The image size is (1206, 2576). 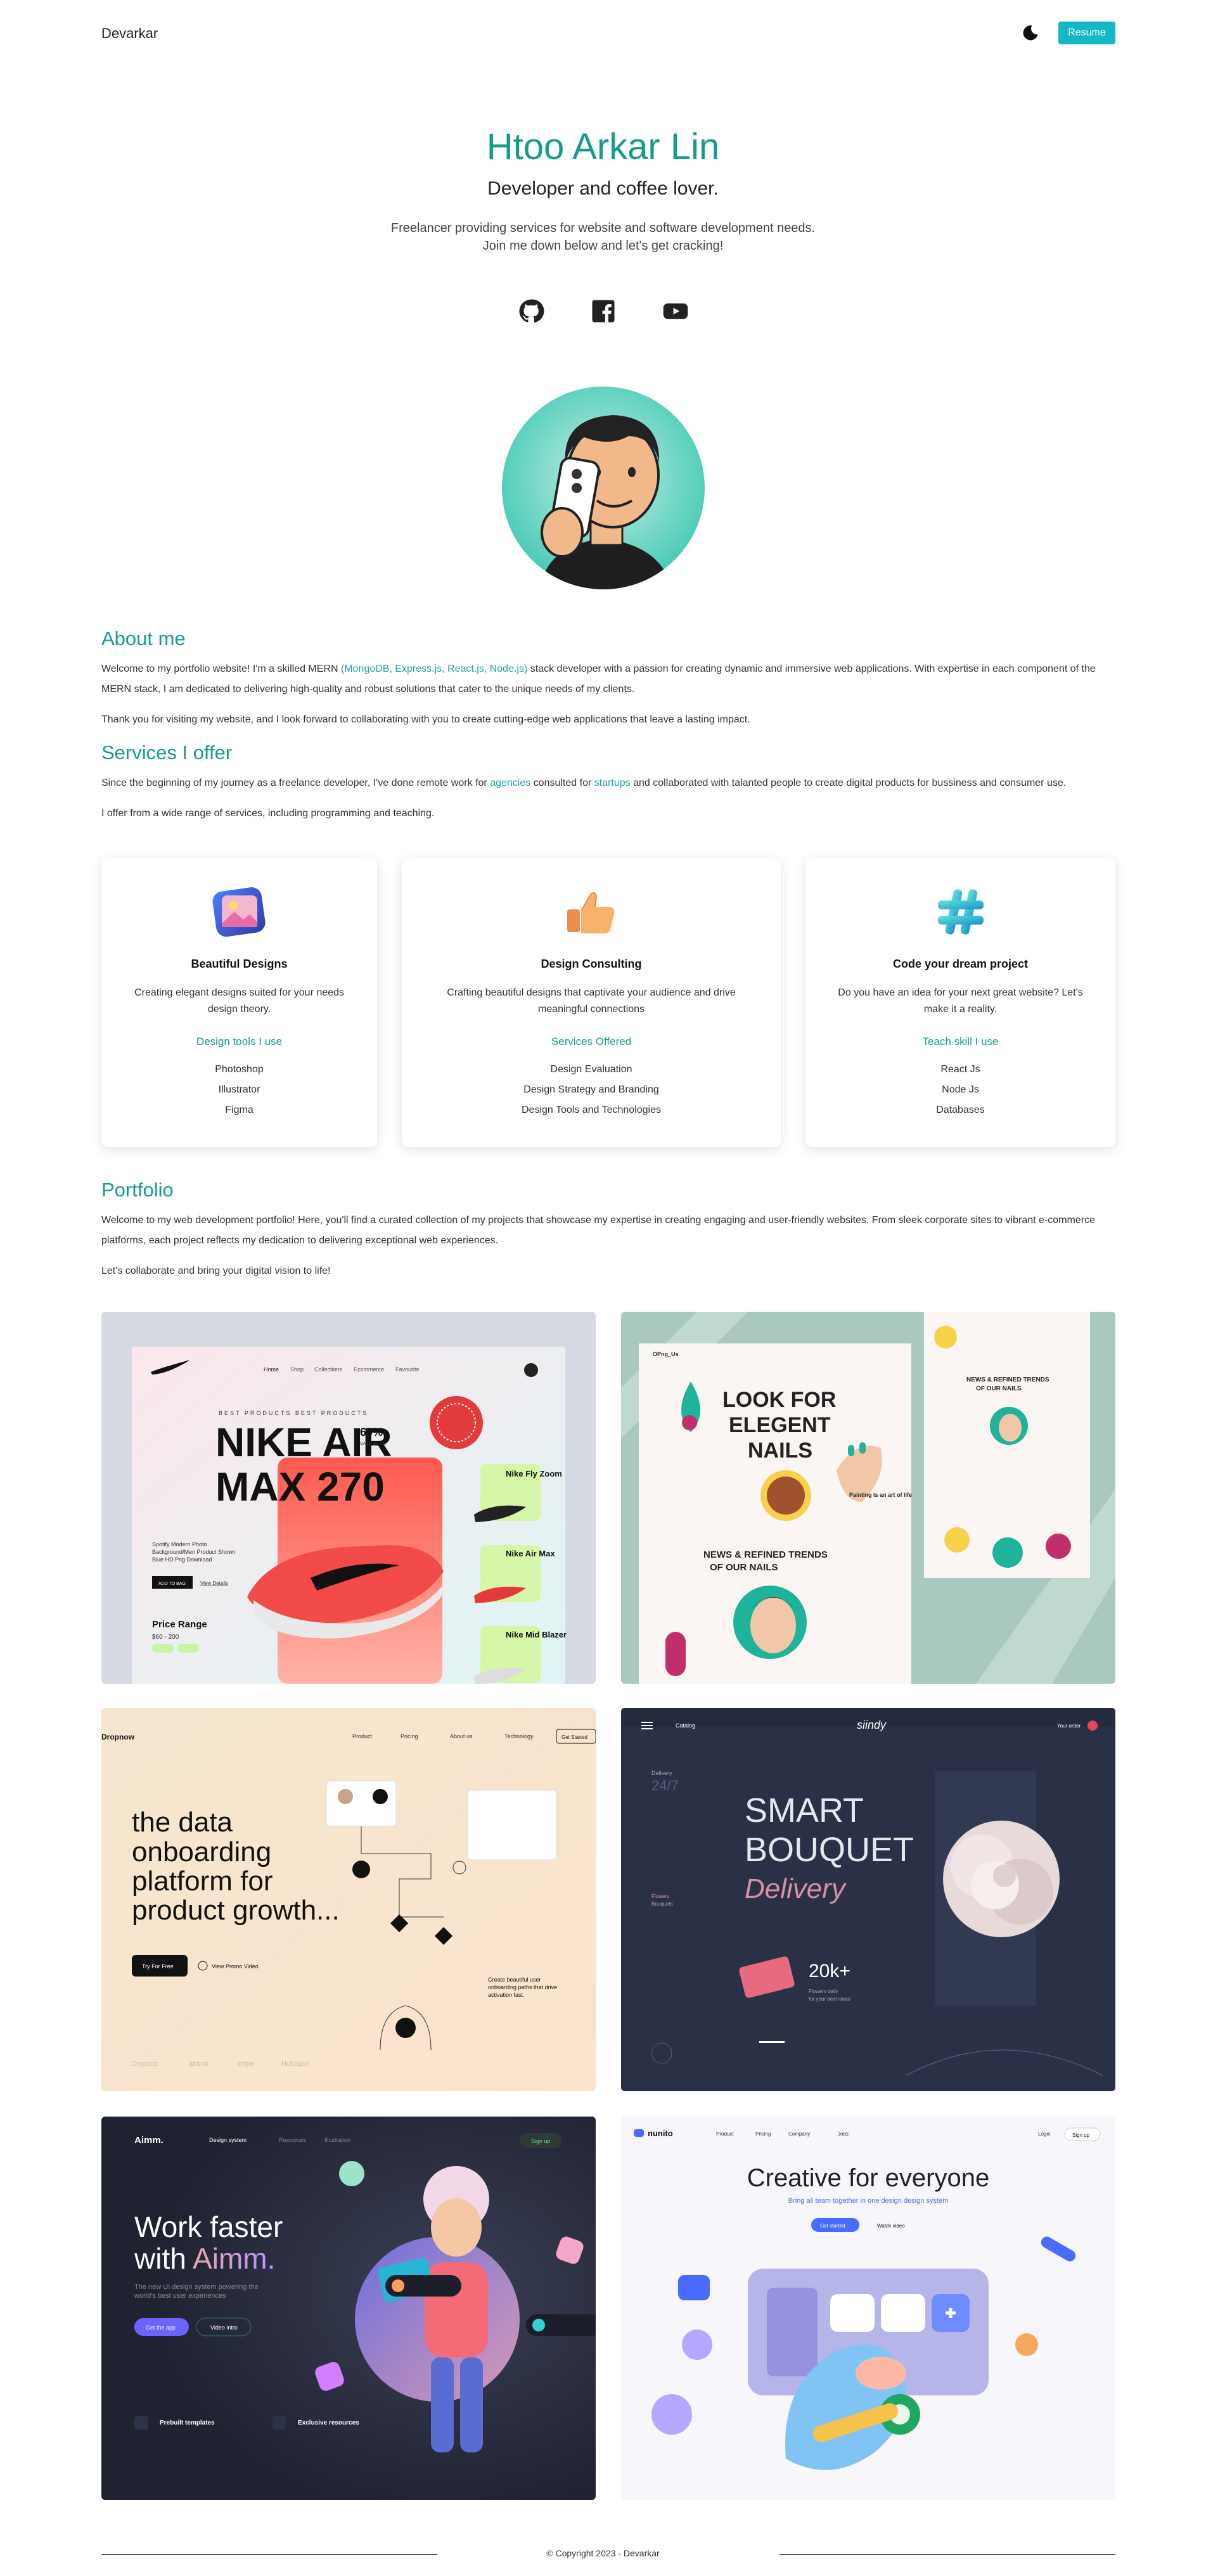 I want to click on mockup-desc: Blue HD Png Download, so click(x=182, y=1559).